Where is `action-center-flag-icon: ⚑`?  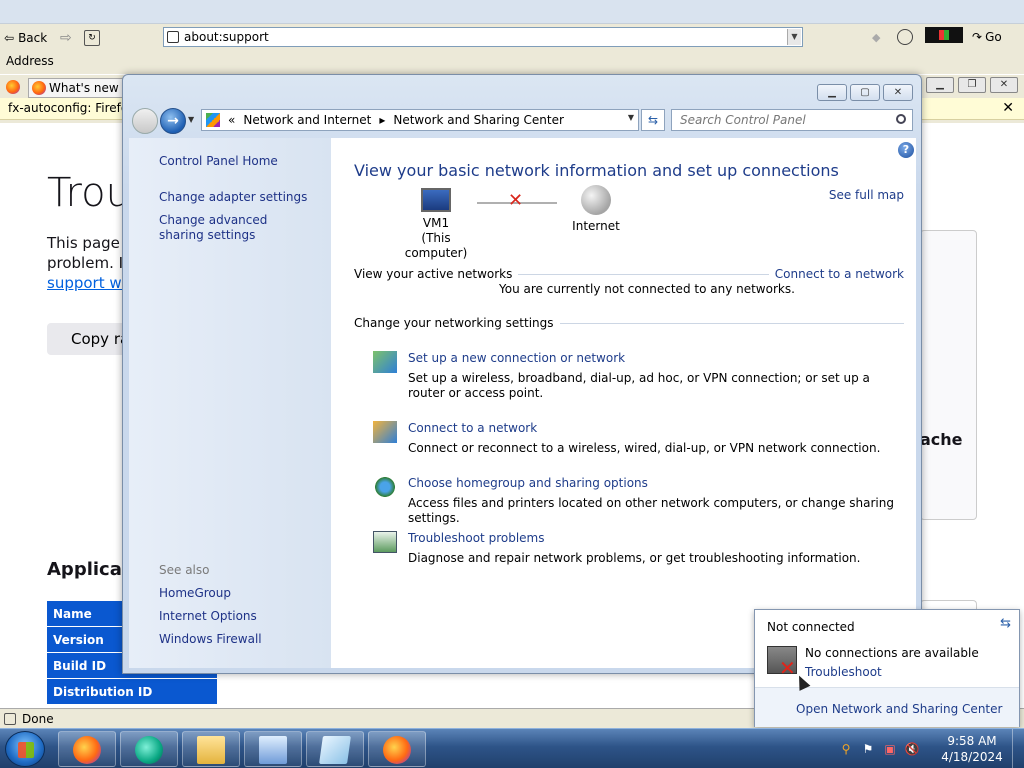 action-center-flag-icon: ⚑ is located at coordinates (868, 749).